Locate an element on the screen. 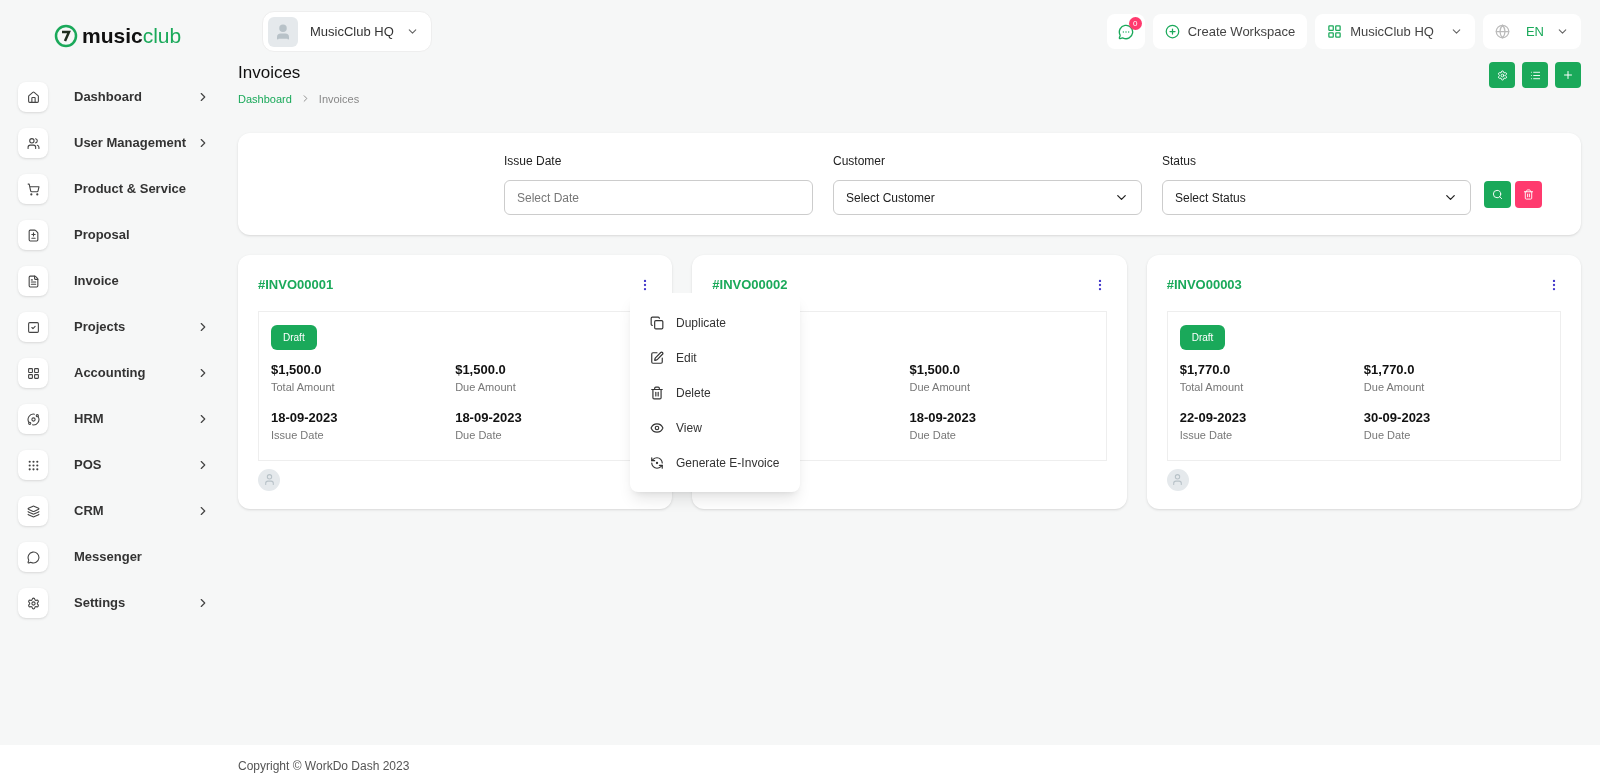  filter-label: Status is located at coordinates (1180, 161).